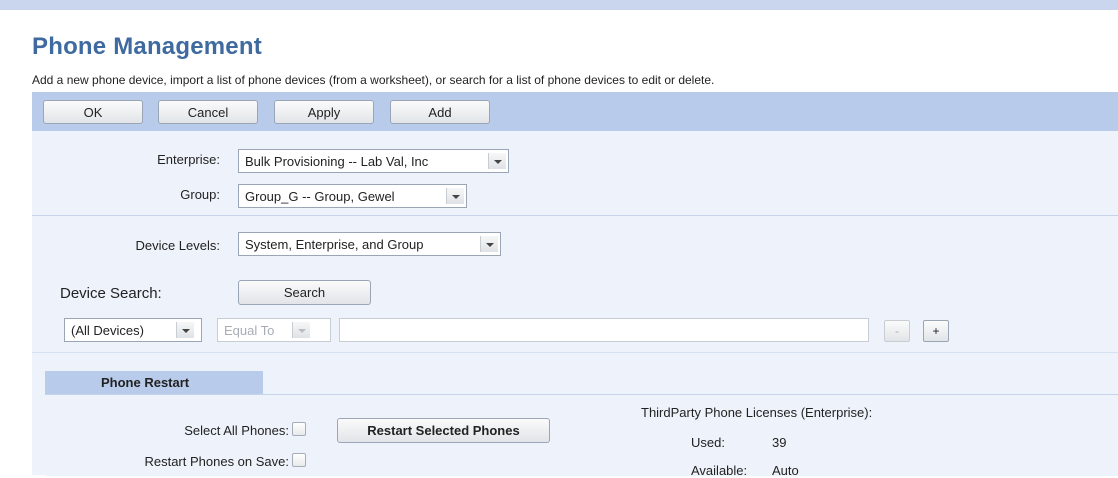 This screenshot has height=478, width=1118. I want to click on enterprise-select-value: Bulk Provisioning -- Lab Val, Inc, so click(337, 161).